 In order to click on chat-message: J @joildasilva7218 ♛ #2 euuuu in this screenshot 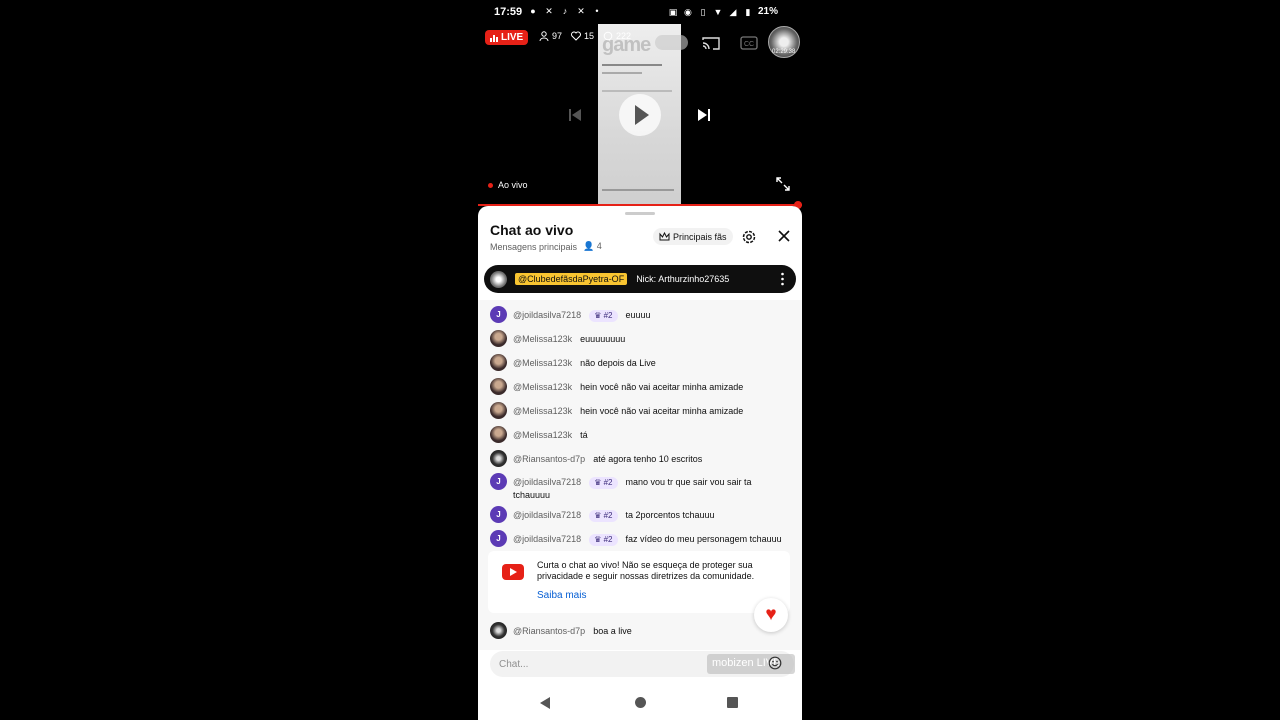, I will do `click(640, 314)`.